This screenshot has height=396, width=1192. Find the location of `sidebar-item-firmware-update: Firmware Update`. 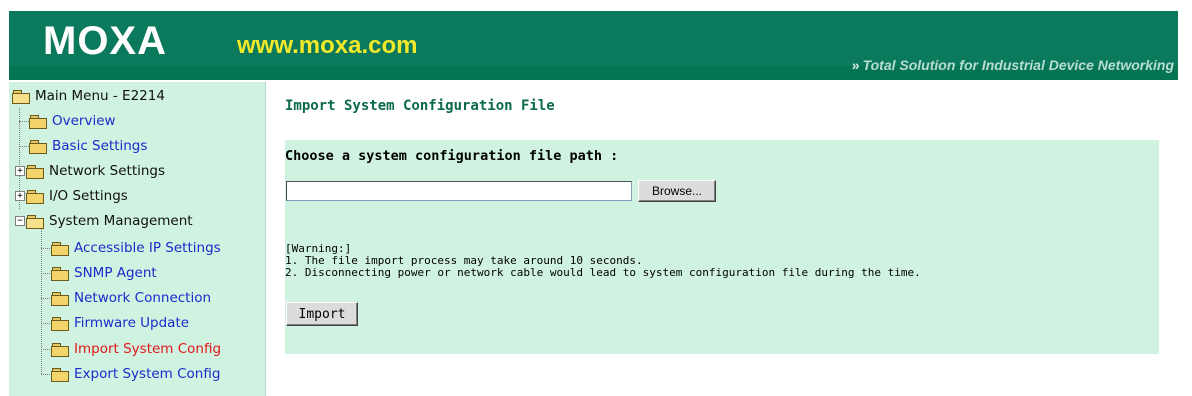

sidebar-item-firmware-update: Firmware Update is located at coordinates (120, 323).